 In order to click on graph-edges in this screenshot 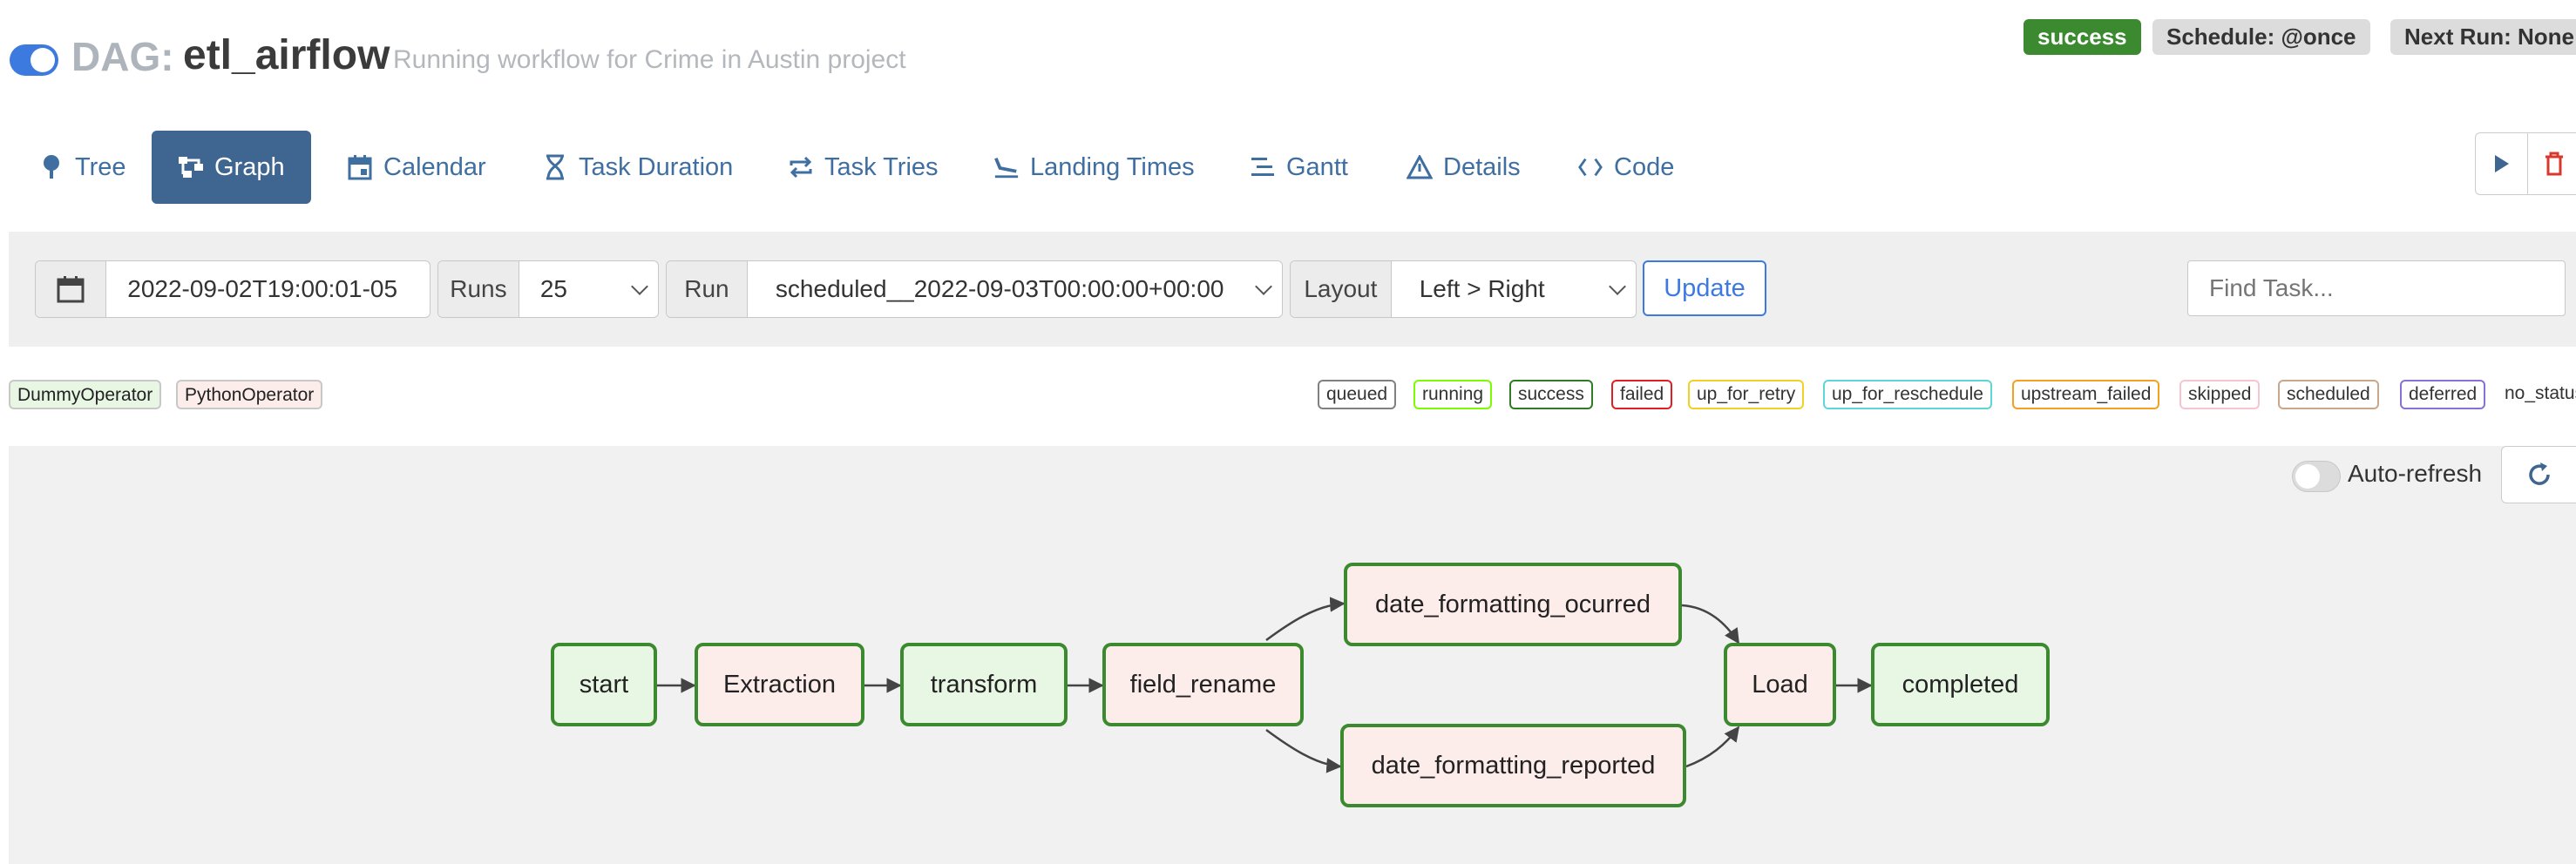, I will do `click(1265, 685)`.